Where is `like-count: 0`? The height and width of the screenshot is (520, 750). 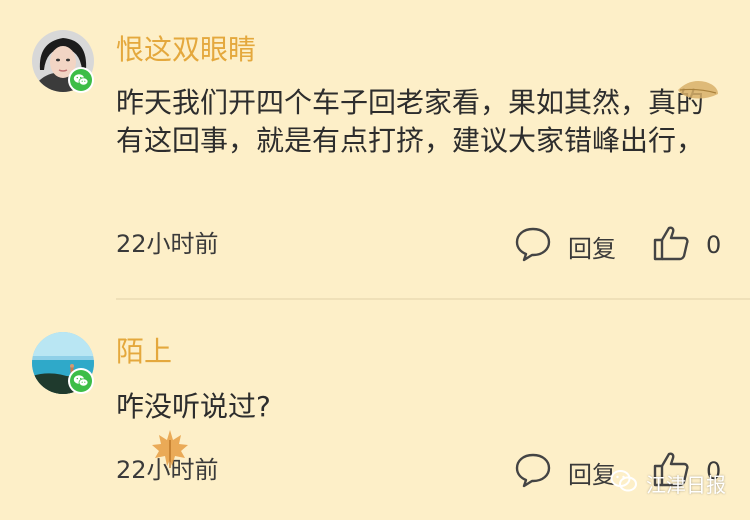 like-count: 0 is located at coordinates (714, 245).